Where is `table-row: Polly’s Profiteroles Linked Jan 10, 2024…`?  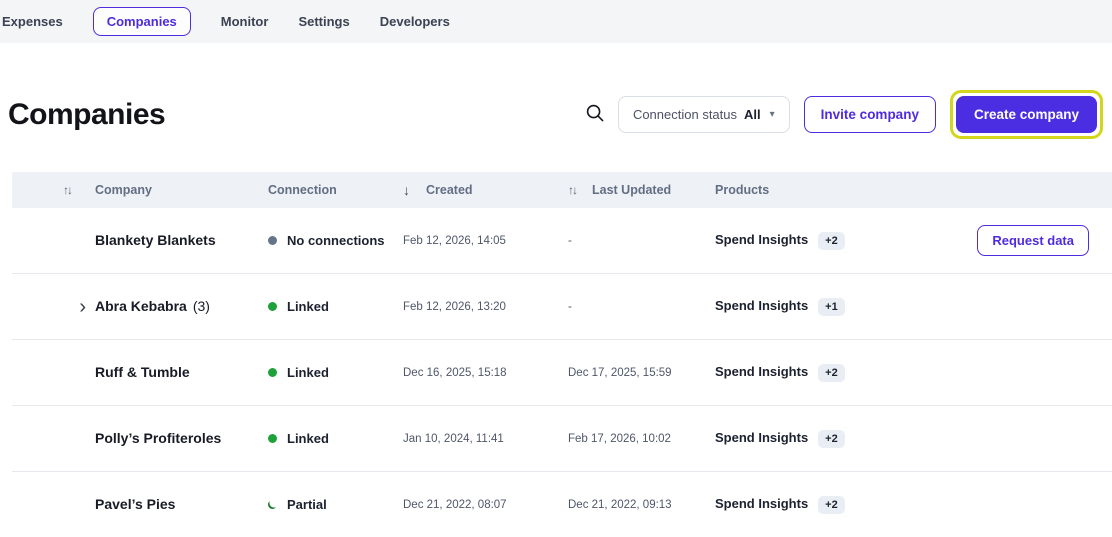
table-row: Polly’s Profiteroles Linked Jan 10, 2024… is located at coordinates (562, 439).